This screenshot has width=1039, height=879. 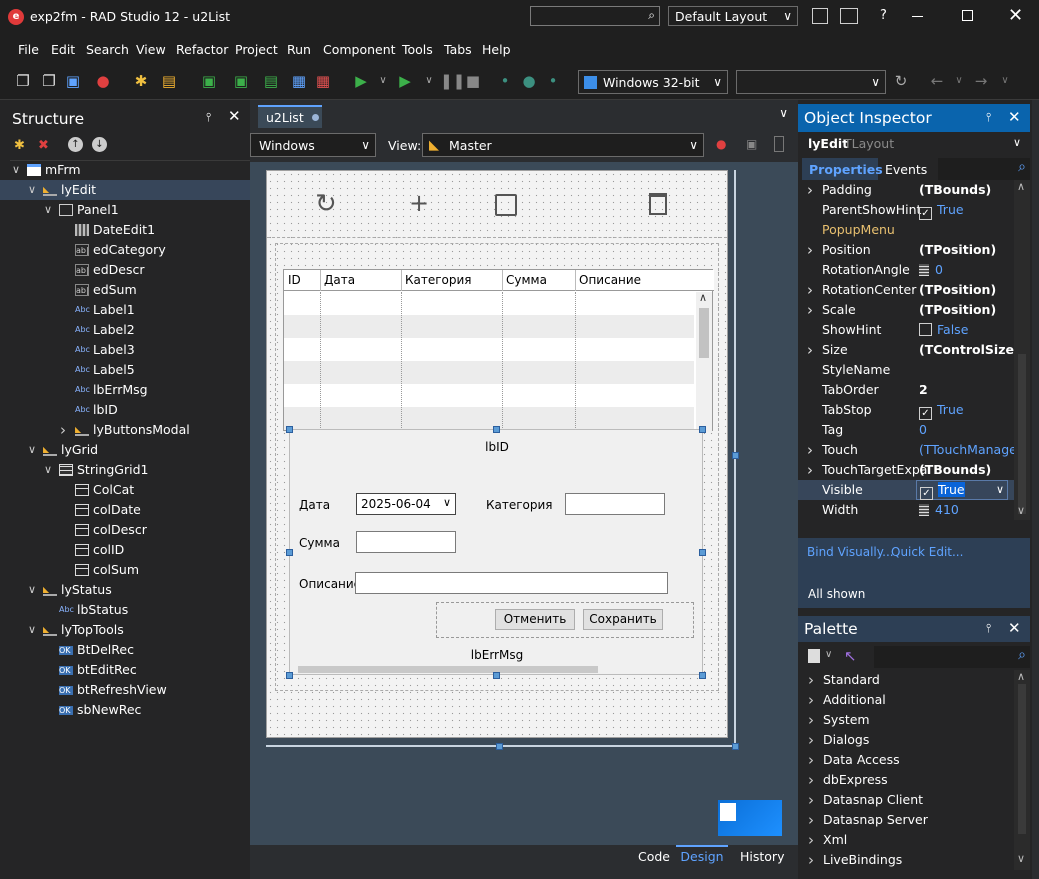 What do you see at coordinates (406, 504) in the screenshot?
I see `date-edit: 2025-06-04 ∨` at bounding box center [406, 504].